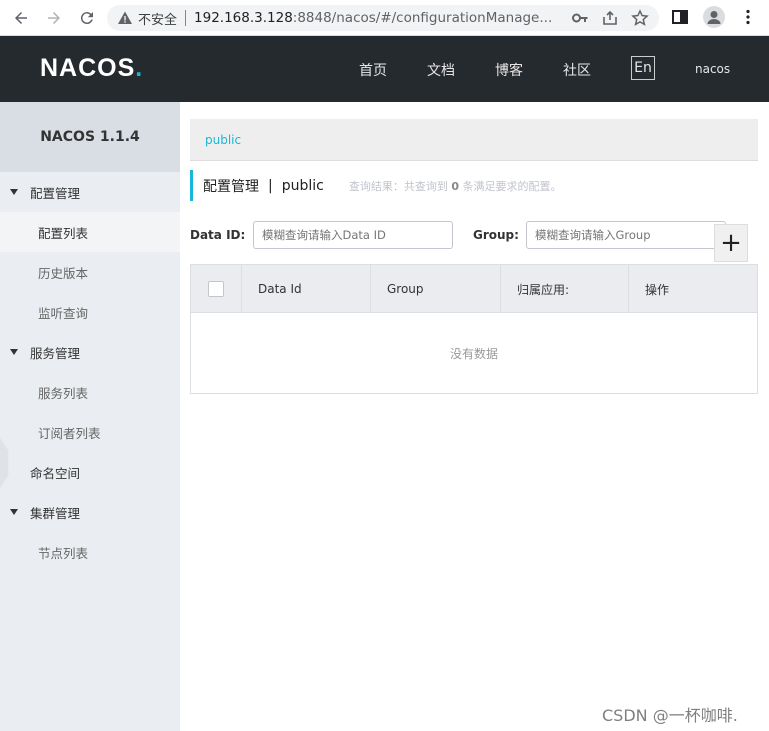 This screenshot has height=731, width=769. What do you see at coordinates (157, 18) in the screenshot?
I see `security-label: 不安全` at bounding box center [157, 18].